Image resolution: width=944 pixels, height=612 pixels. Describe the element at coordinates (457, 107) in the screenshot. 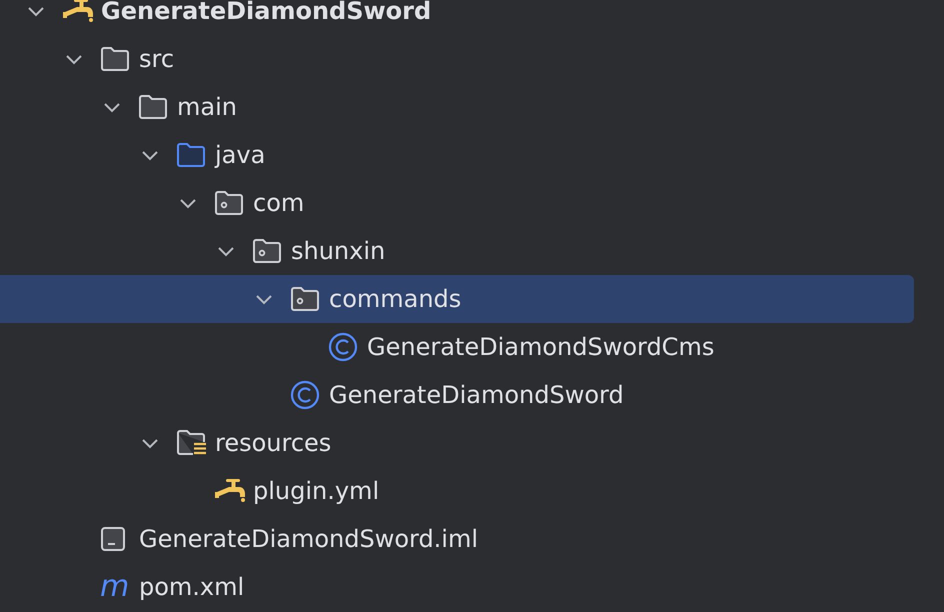

I see `tree-row: main` at that location.